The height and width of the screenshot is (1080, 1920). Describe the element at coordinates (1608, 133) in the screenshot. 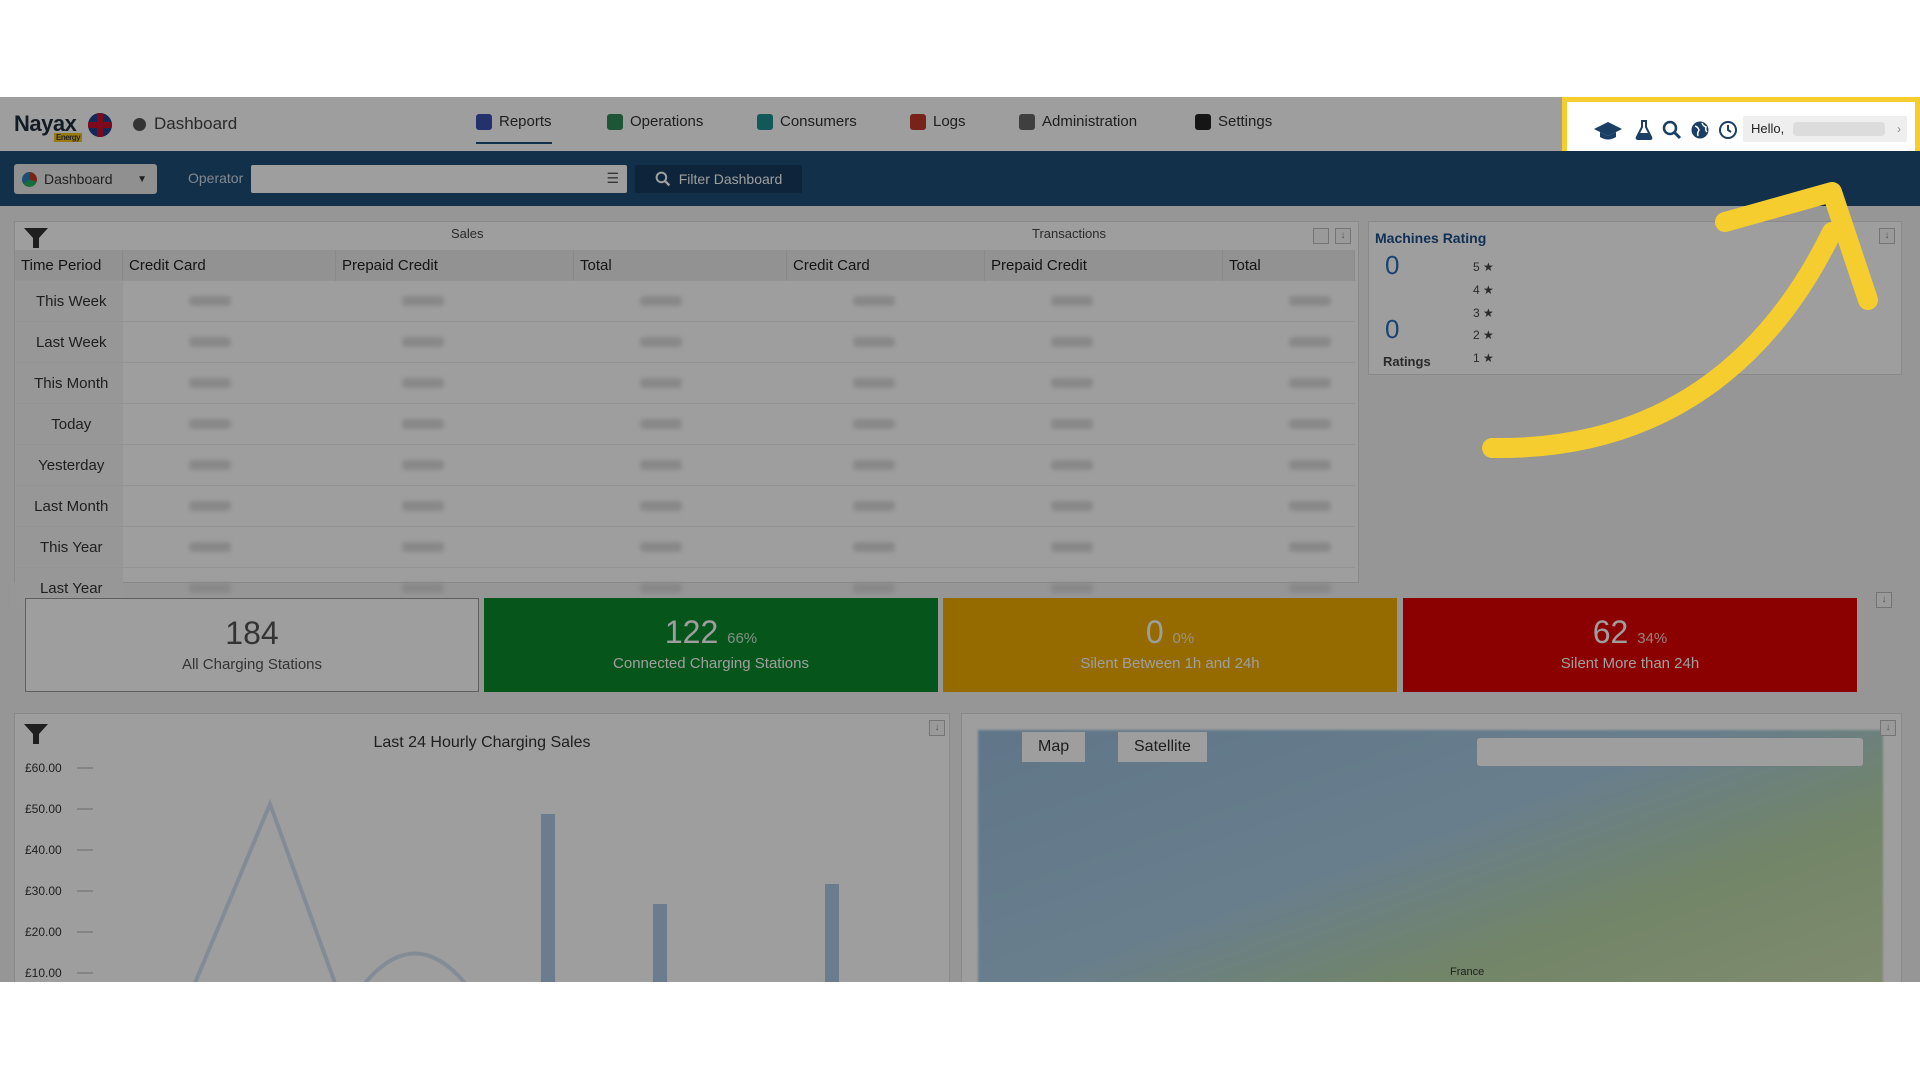

I see `graduation-cap-icon` at that location.